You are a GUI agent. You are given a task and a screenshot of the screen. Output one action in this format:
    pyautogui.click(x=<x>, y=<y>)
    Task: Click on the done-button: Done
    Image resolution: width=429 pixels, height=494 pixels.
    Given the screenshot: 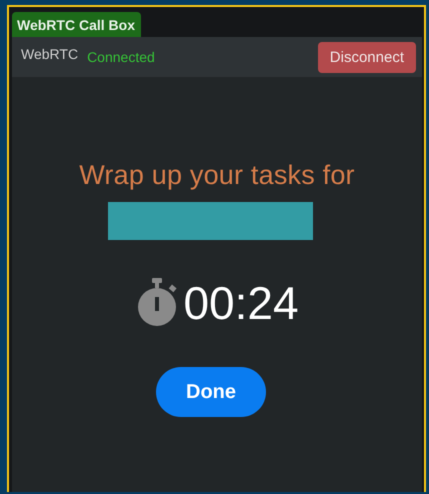 What is the action you would take?
    pyautogui.click(x=211, y=392)
    